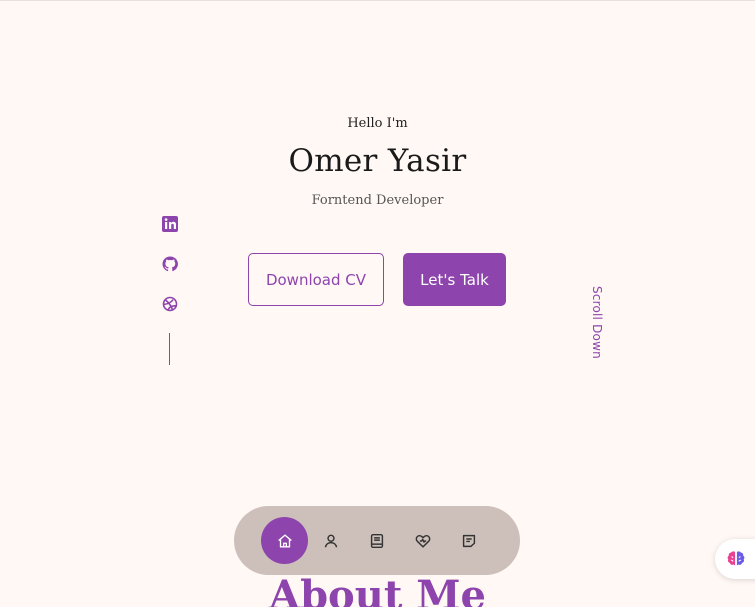  I want to click on nav-experience, so click(376, 540).